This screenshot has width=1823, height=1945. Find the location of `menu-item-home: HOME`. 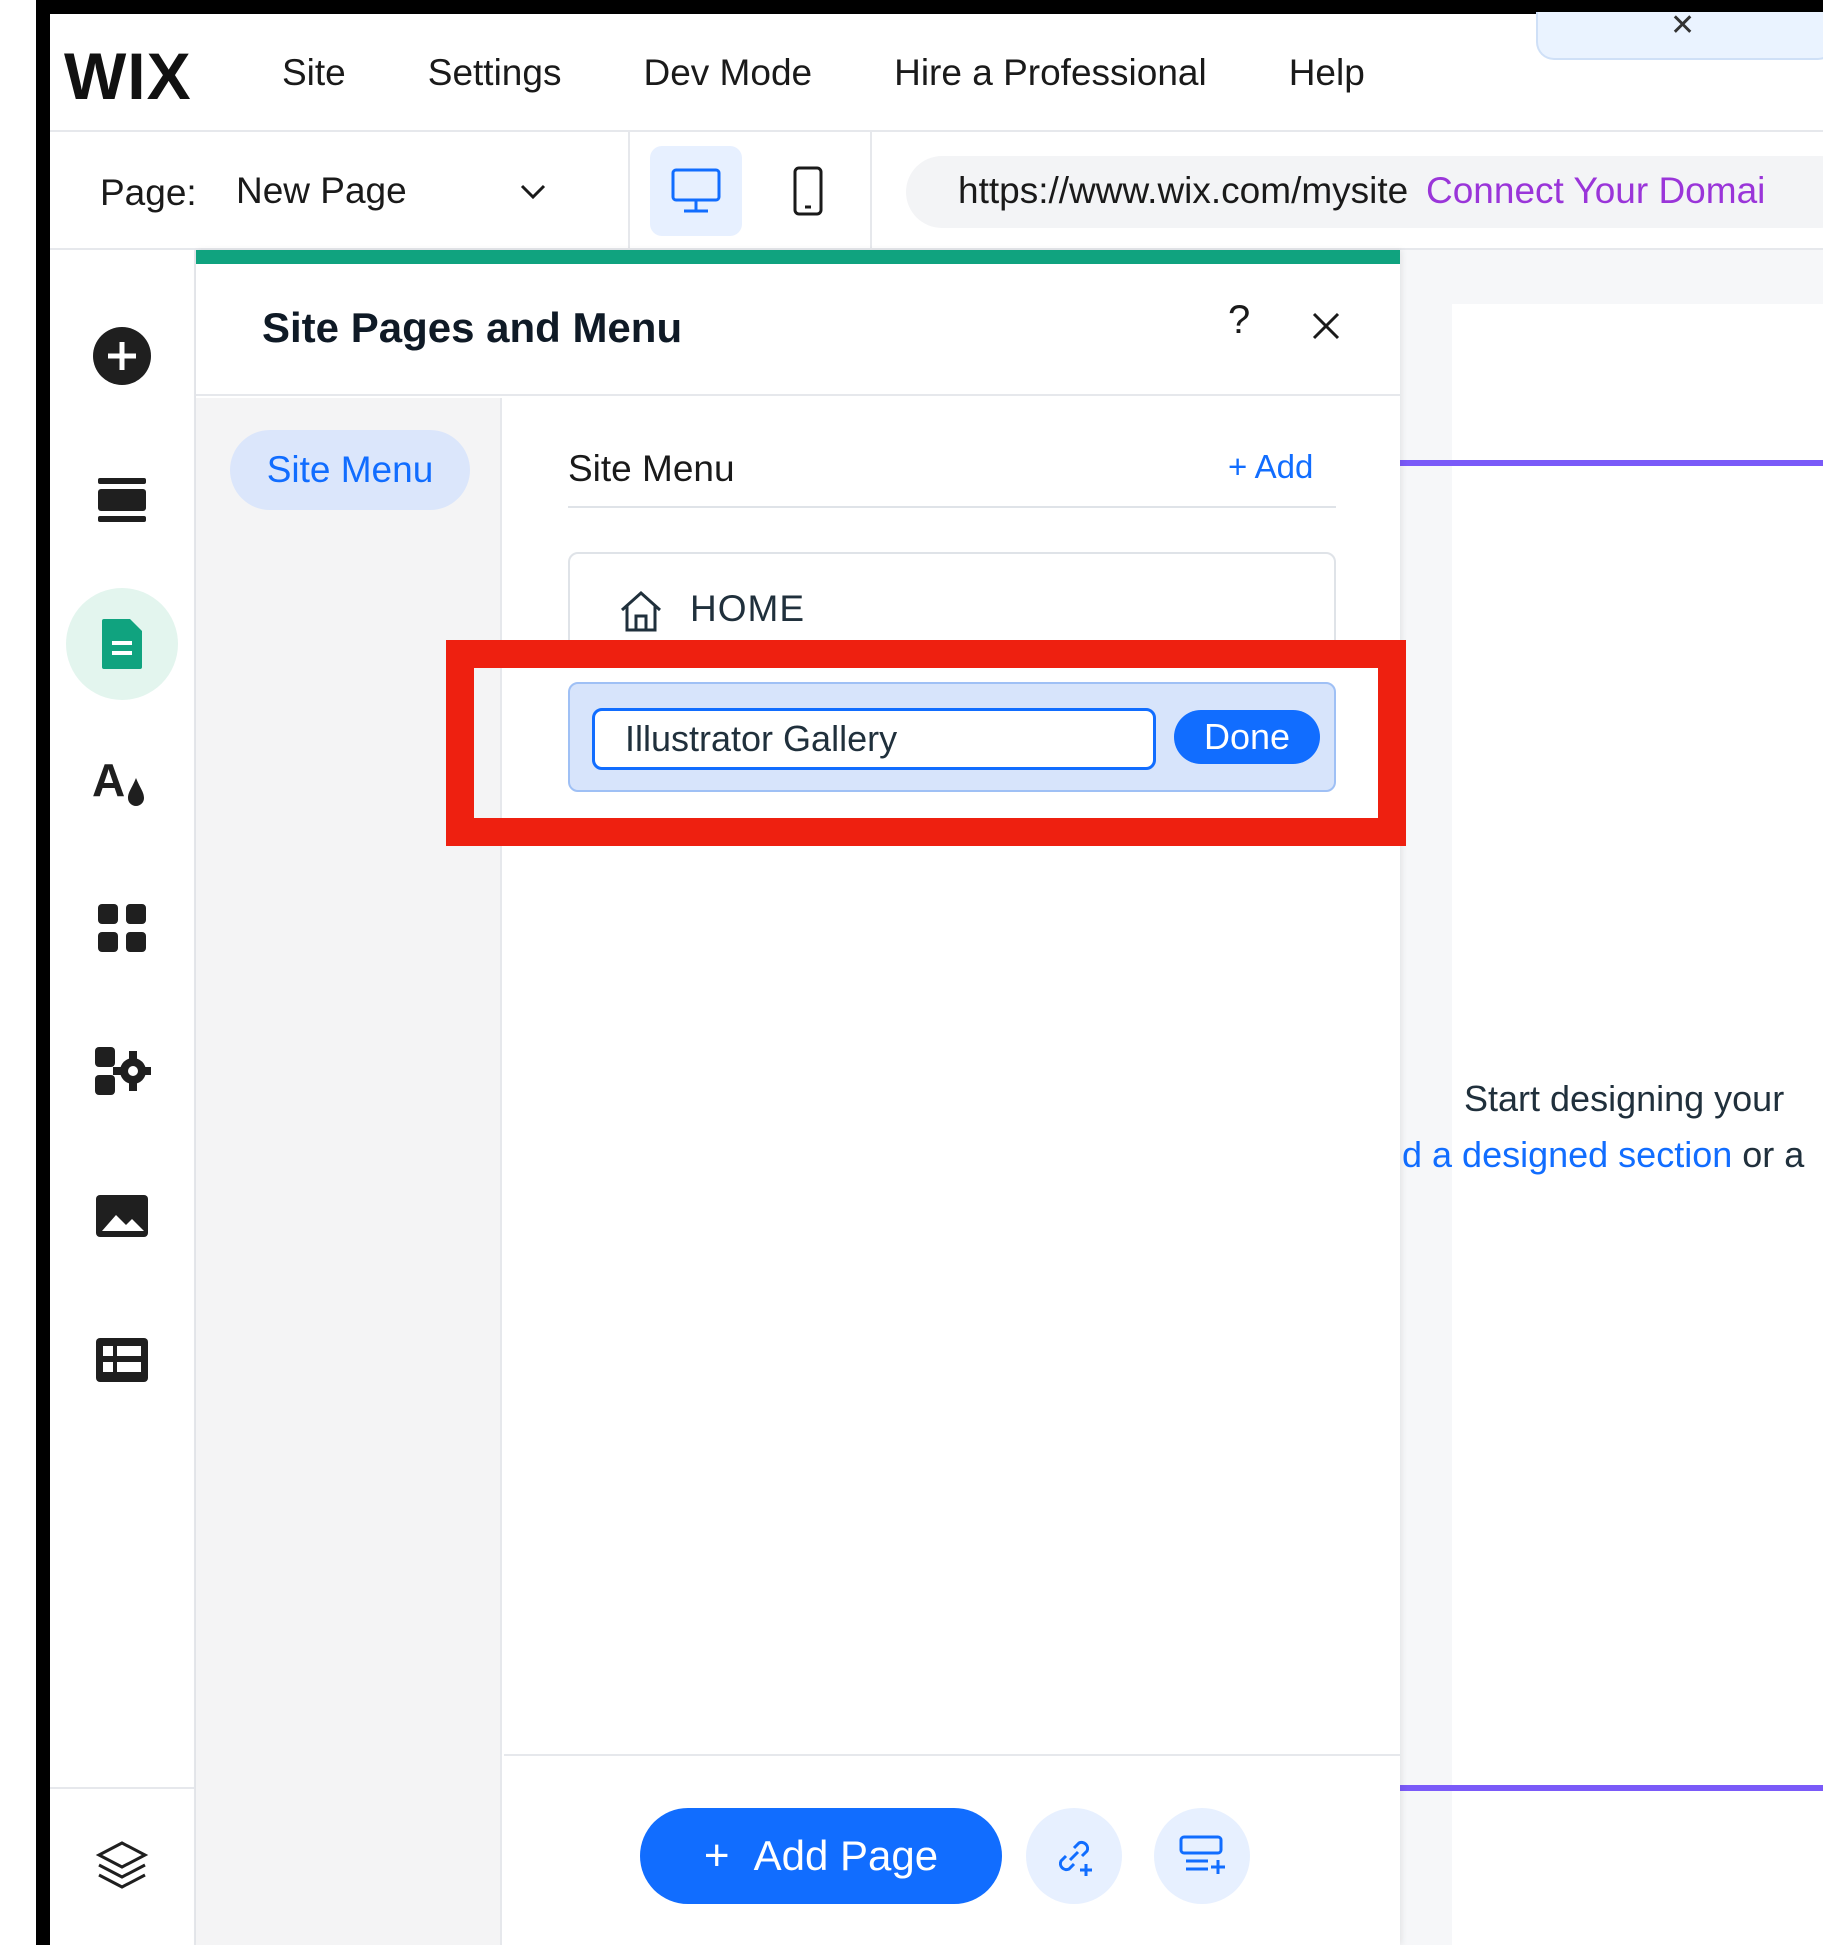

menu-item-home: HOME is located at coordinates (952, 608).